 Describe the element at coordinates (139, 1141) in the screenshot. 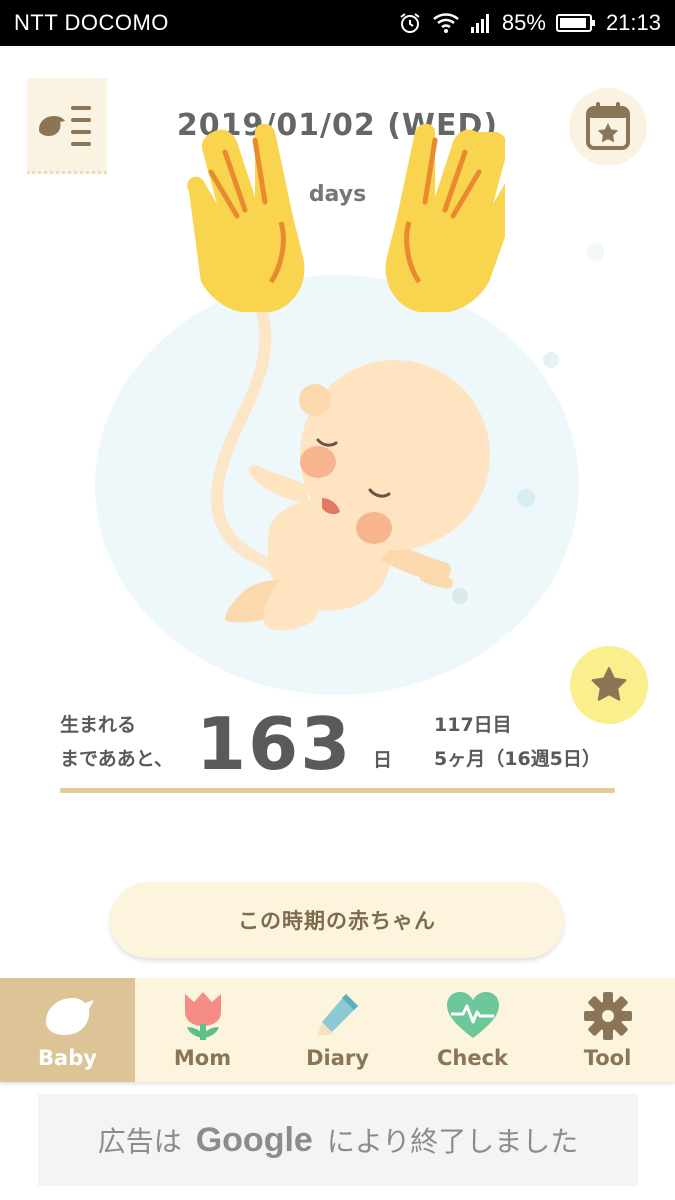

I see `ad-text-prefix: 広告は` at that location.